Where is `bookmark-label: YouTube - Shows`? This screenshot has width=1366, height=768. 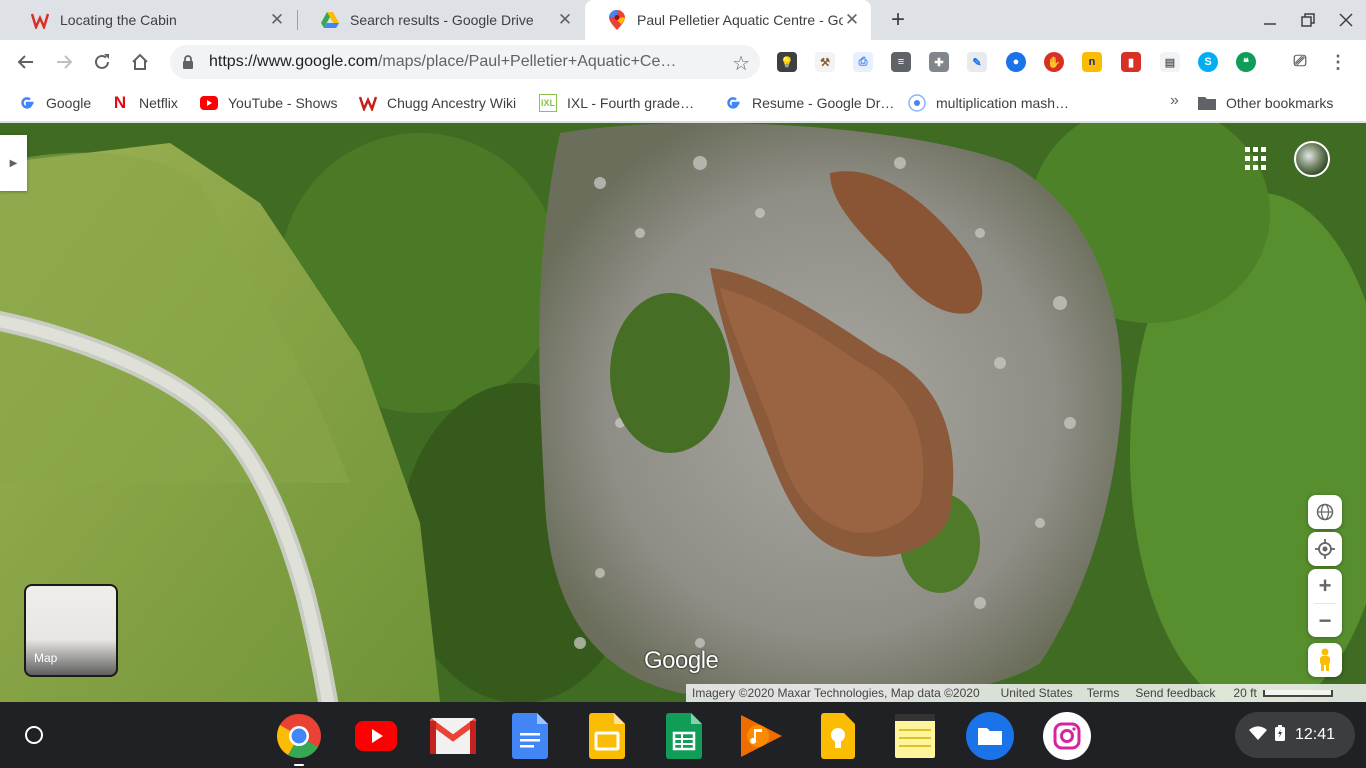
bookmark-label: YouTube - Shows is located at coordinates (283, 103).